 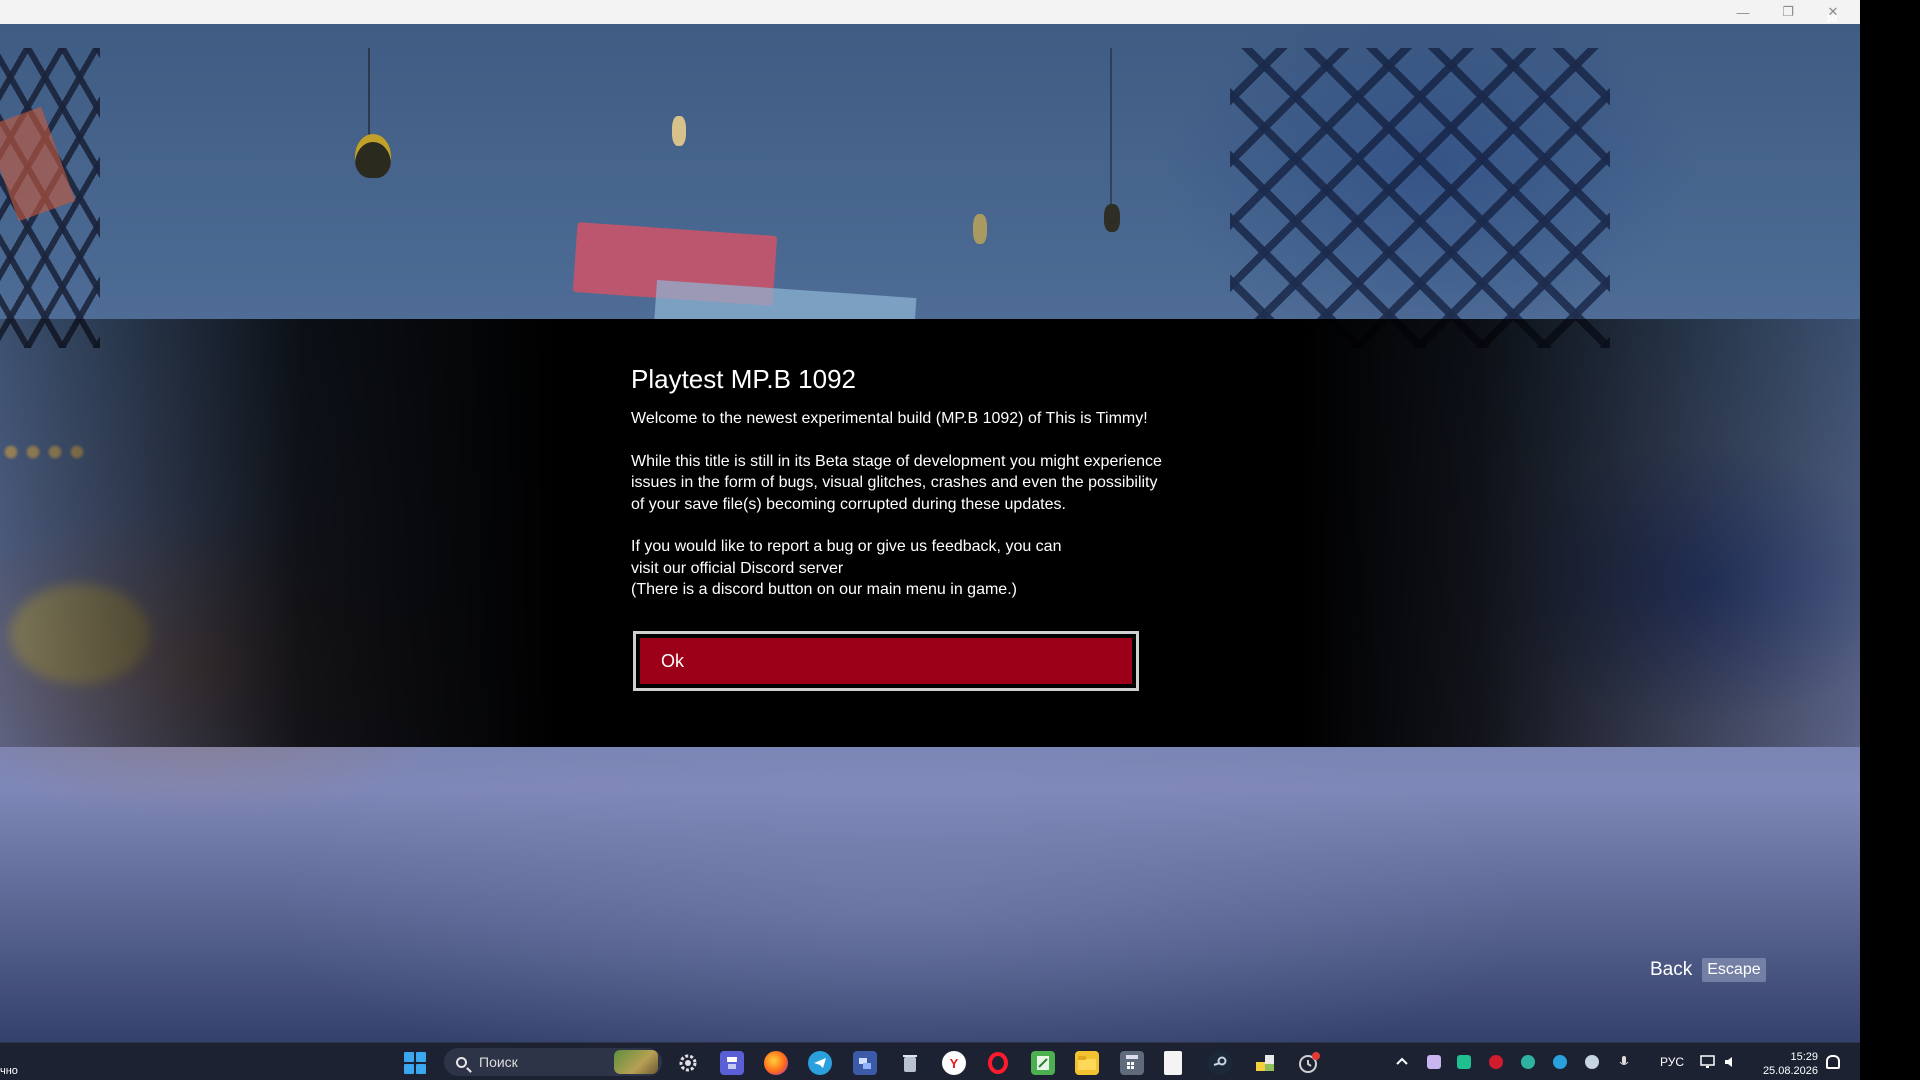 What do you see at coordinates (498, 1062) in the screenshot?
I see `search-placeholder: Поиск` at bounding box center [498, 1062].